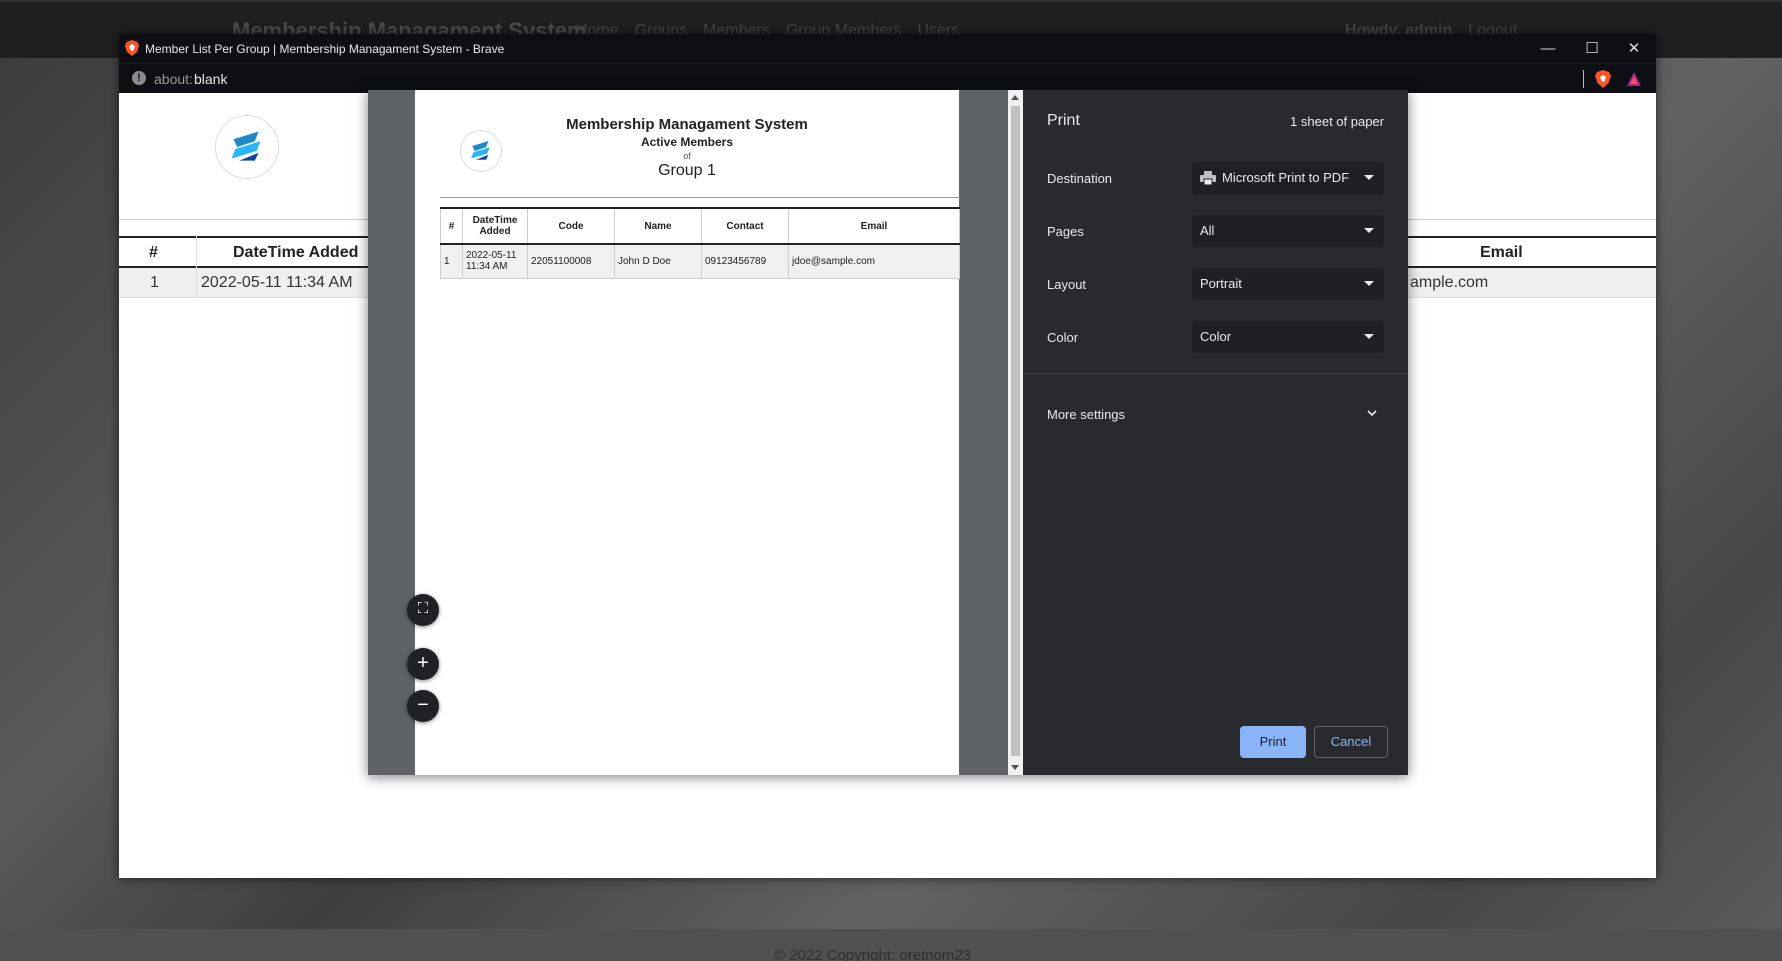  Describe the element at coordinates (1372, 413) in the screenshot. I see `chevron-down-icon` at that location.